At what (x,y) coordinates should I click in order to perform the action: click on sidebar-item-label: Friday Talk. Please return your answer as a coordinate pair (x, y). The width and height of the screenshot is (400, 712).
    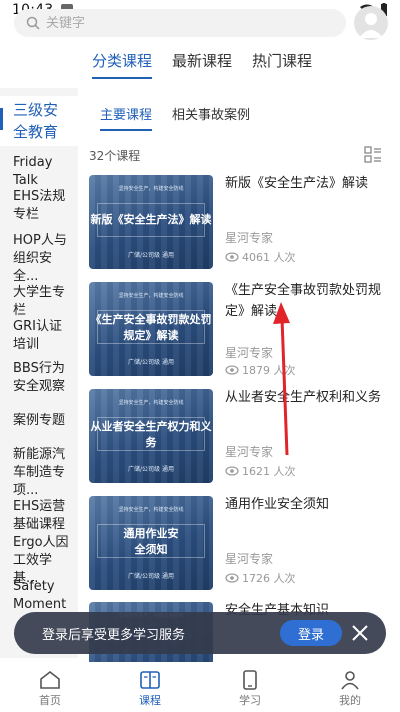
    Looking at the image, I should click on (33, 171).